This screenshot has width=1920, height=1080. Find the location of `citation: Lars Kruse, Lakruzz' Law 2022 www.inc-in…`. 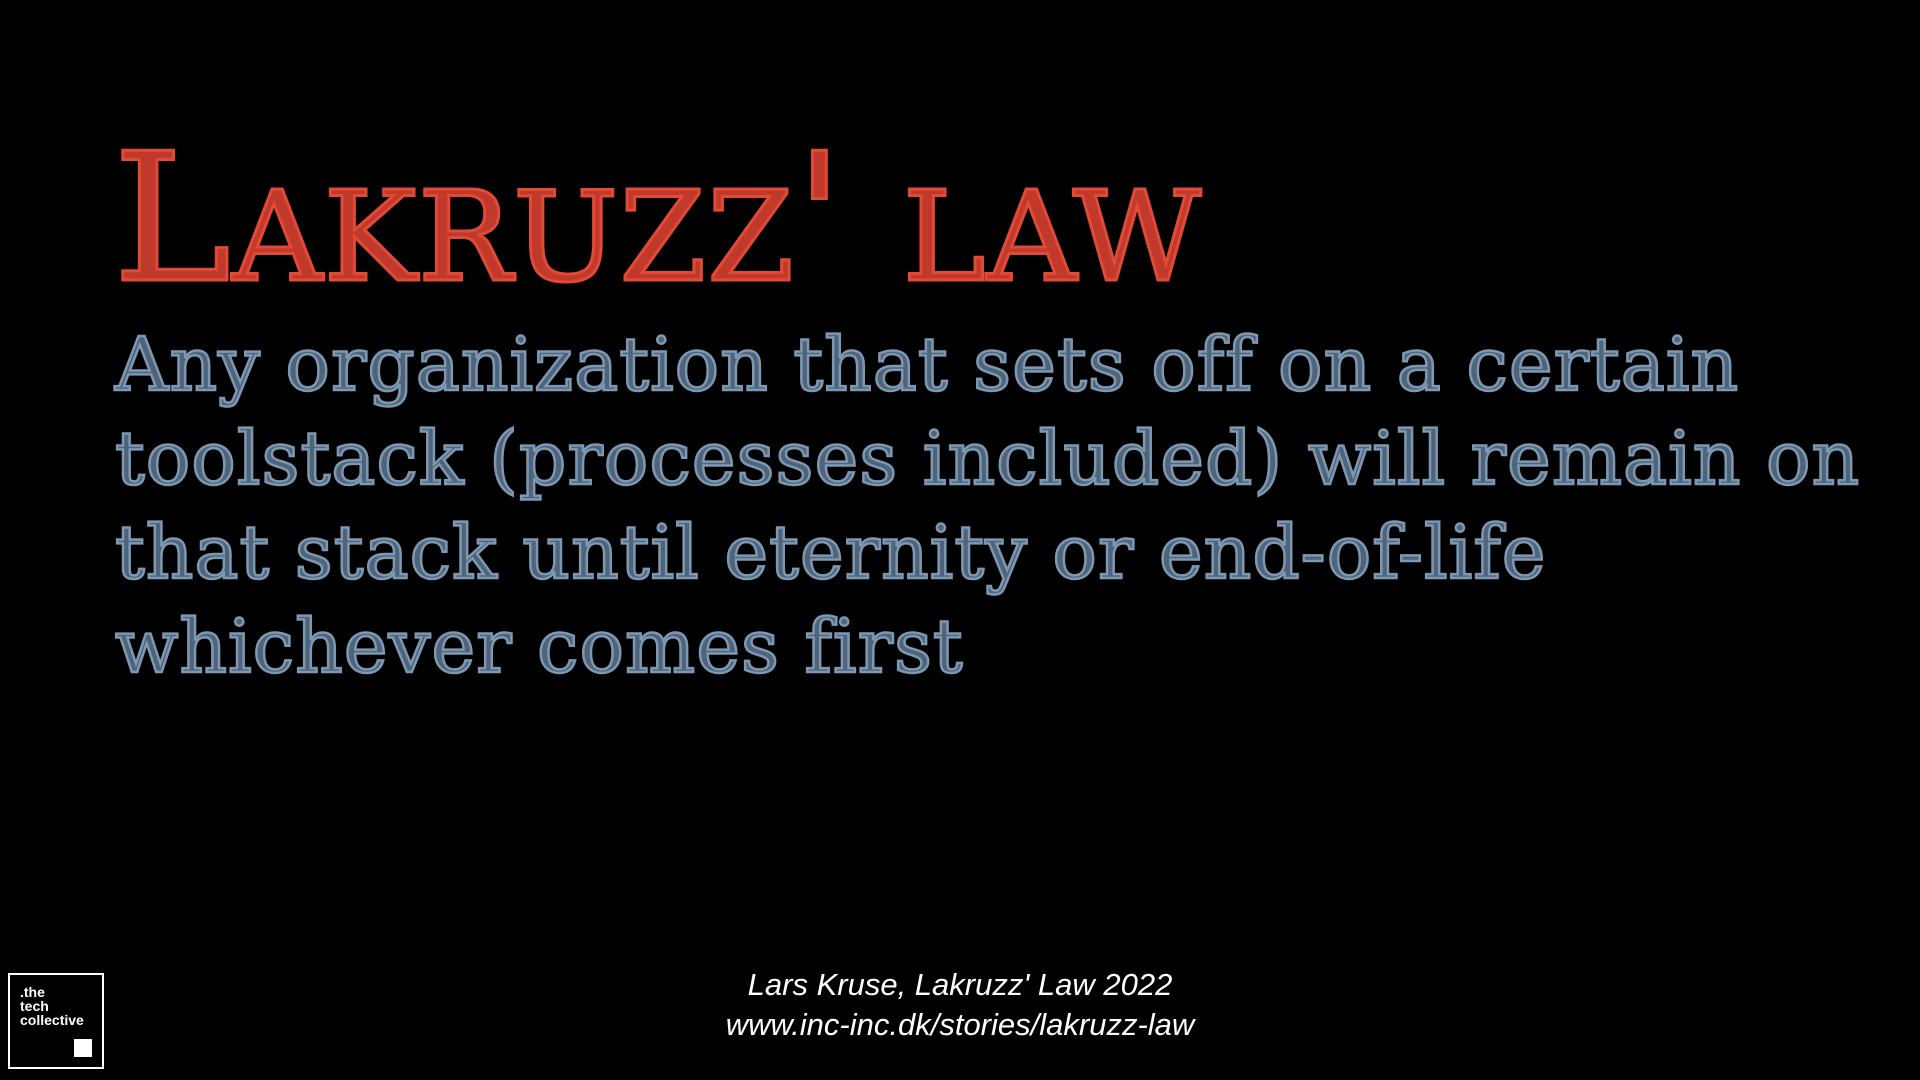

citation: Lars Kruse, Lakruzz' Law 2022 www.inc-in… is located at coordinates (960, 1005).